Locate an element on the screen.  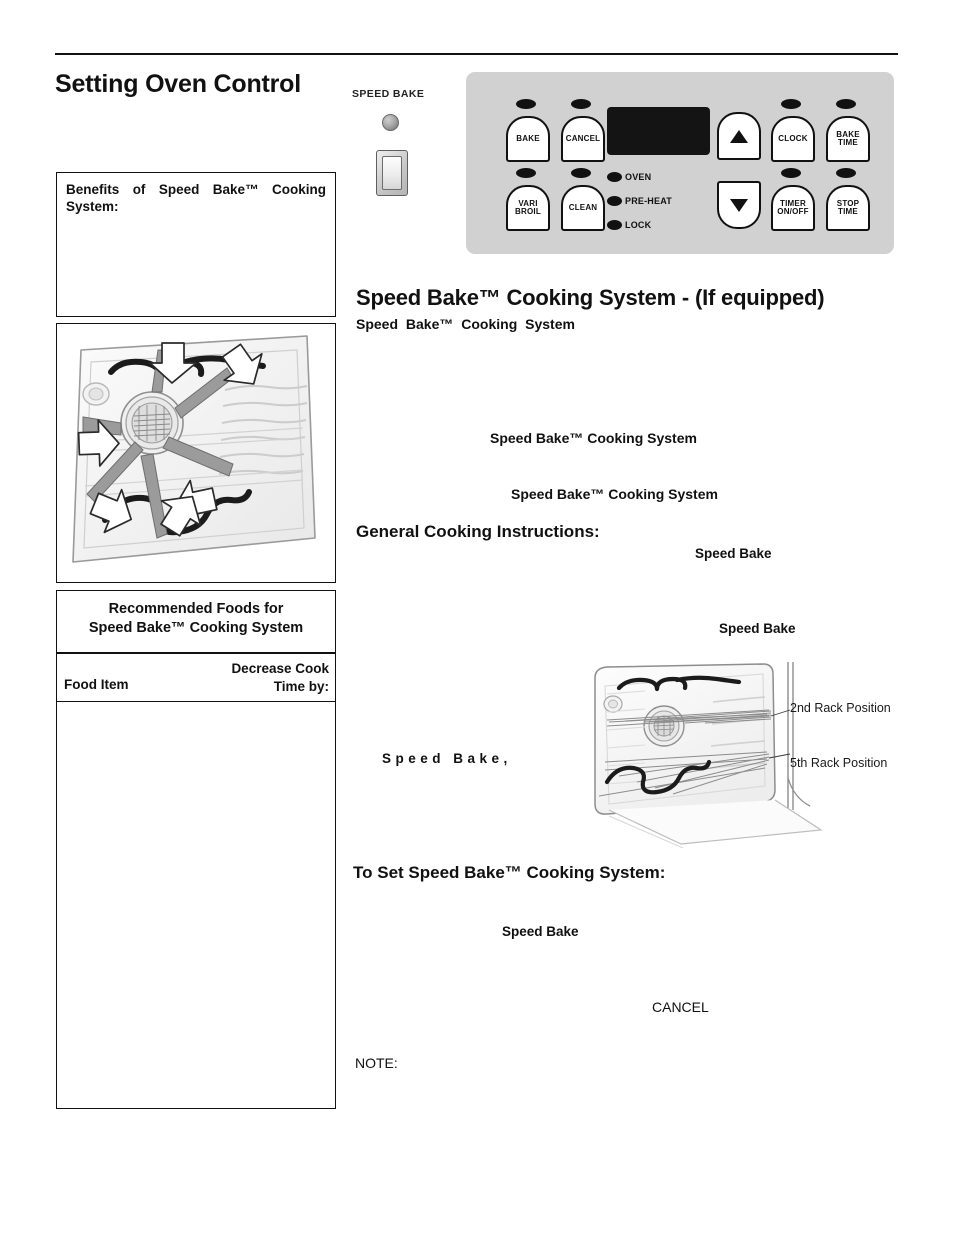
lock-lamp-icon is located at coordinates (614, 225).